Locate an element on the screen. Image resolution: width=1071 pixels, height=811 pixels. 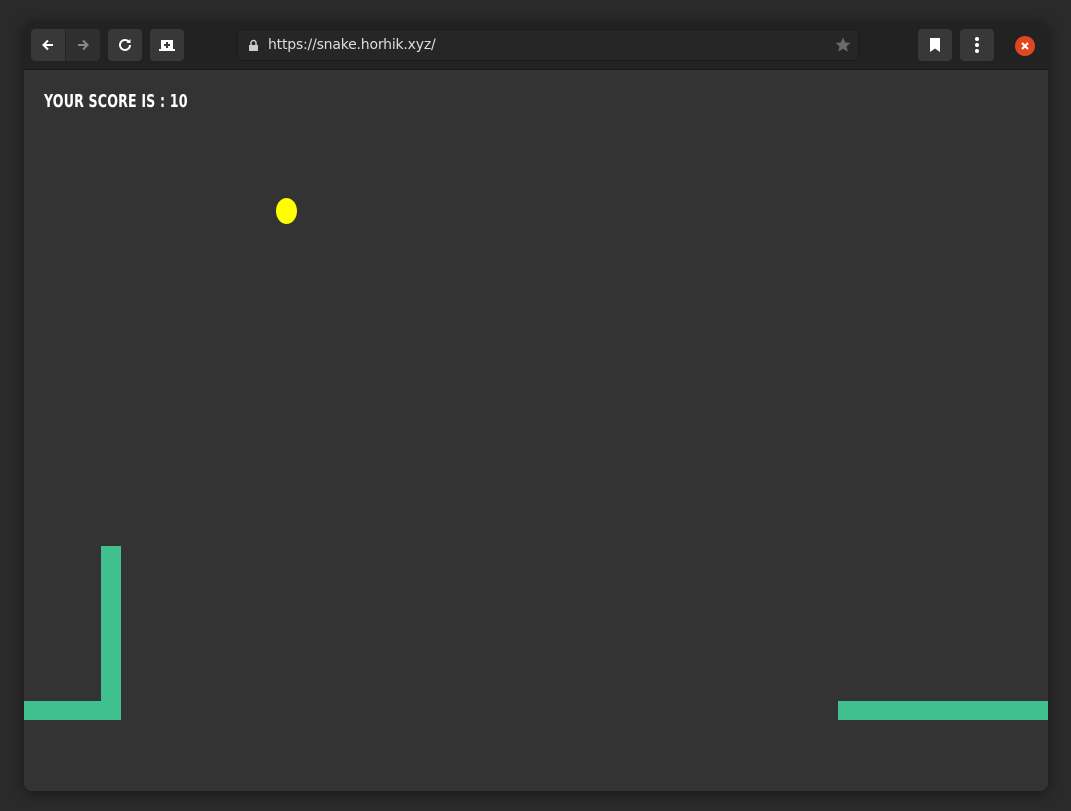
close-icon is located at coordinates (1025, 46).